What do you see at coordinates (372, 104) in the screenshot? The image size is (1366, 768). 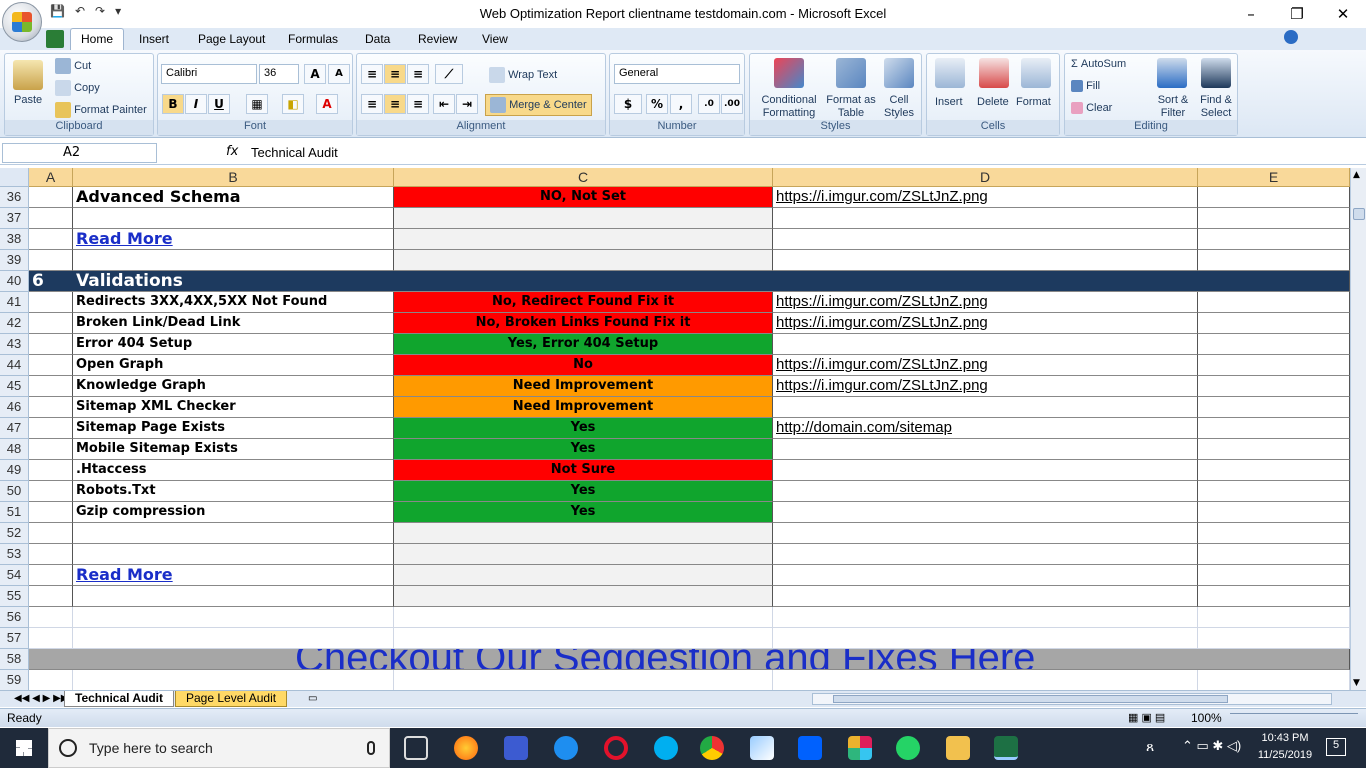 I see `align-left-icon: ≡` at bounding box center [372, 104].